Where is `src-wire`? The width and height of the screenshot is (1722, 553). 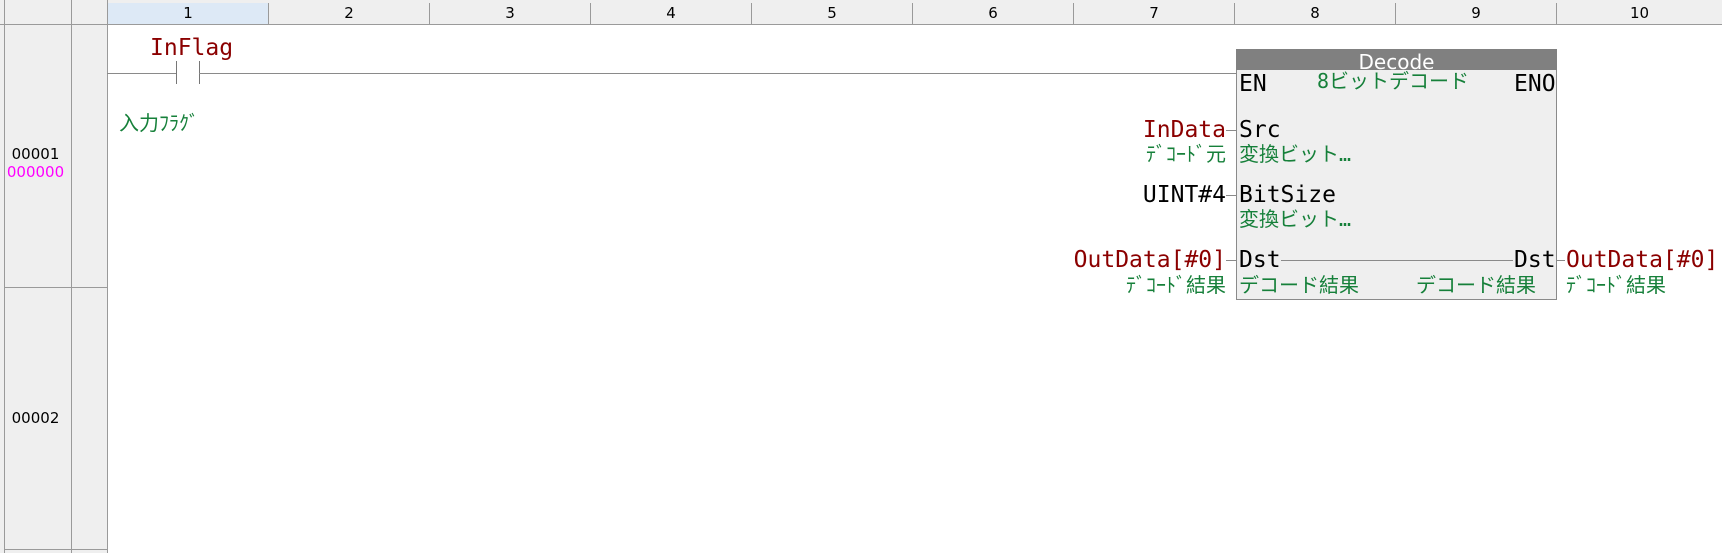 src-wire is located at coordinates (1231, 130).